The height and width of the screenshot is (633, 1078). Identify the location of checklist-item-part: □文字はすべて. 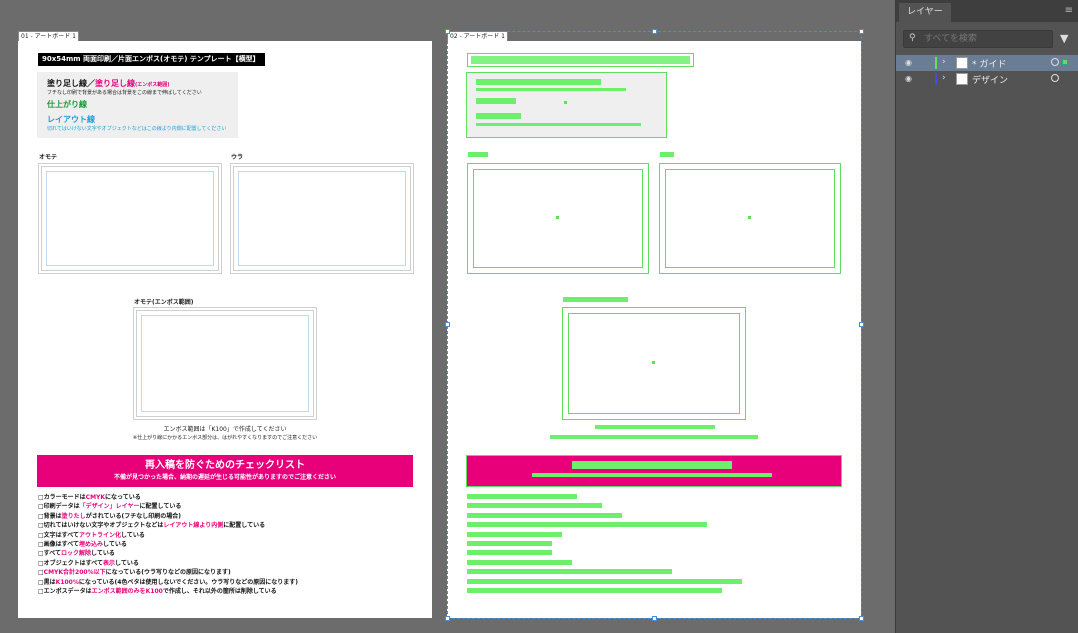
(59, 535).